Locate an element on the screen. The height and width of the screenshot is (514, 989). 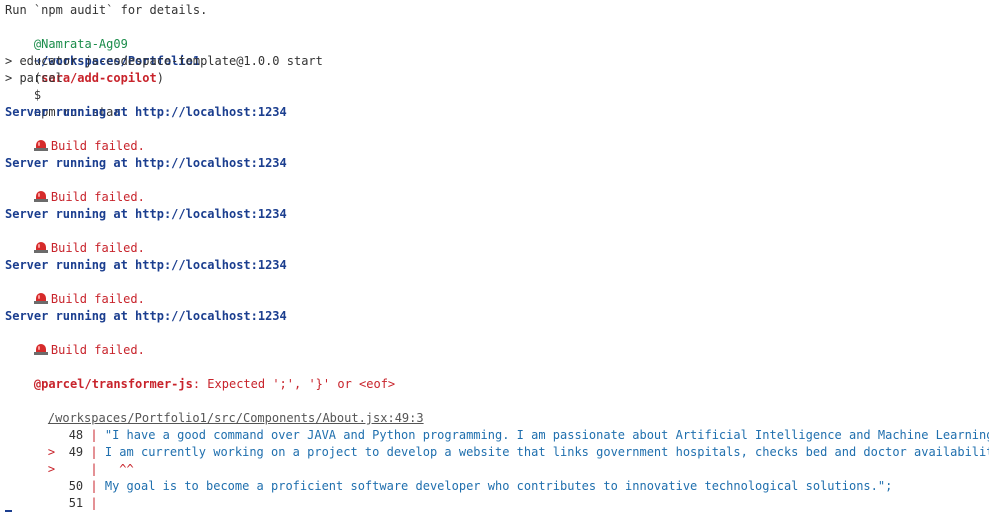
code-frame-row: 51 | is located at coordinates (62, 494).